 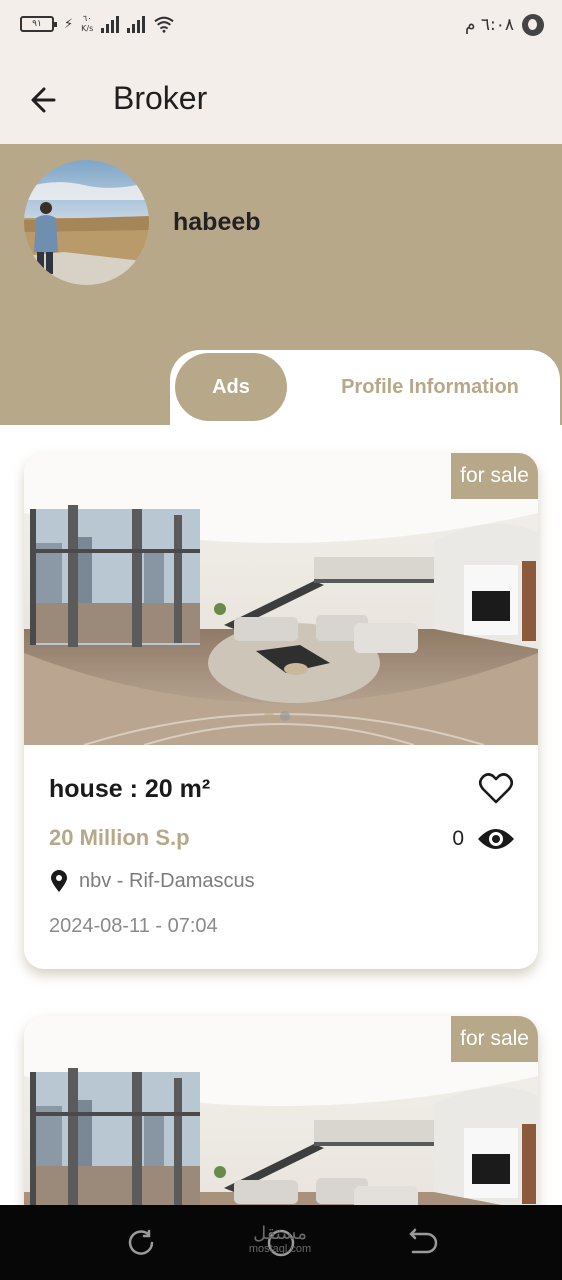 What do you see at coordinates (130, 789) in the screenshot?
I see `ad-title: house : 20 m²` at bounding box center [130, 789].